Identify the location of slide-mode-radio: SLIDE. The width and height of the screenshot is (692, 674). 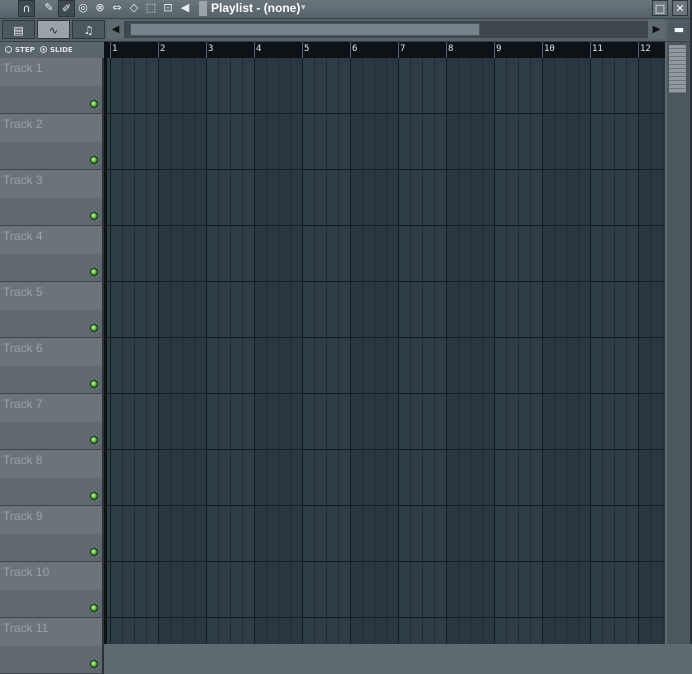
(56, 50).